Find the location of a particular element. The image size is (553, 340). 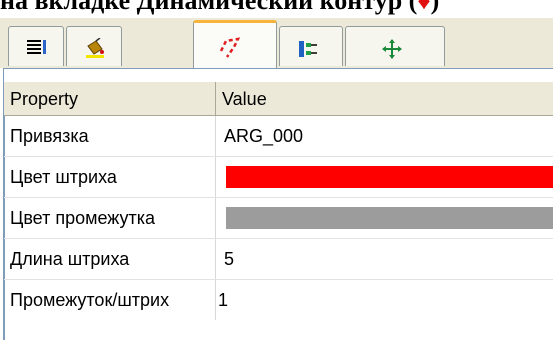

tab-strip is located at coordinates (276, 43).